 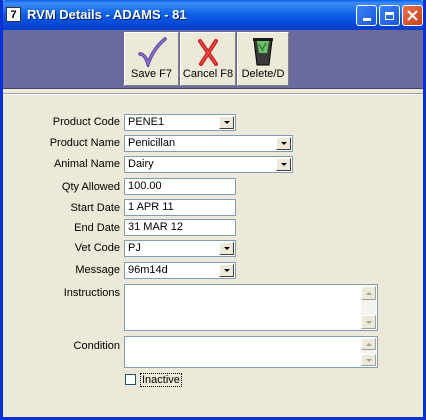 I want to click on inactive-label: Inactive, so click(x=161, y=380).